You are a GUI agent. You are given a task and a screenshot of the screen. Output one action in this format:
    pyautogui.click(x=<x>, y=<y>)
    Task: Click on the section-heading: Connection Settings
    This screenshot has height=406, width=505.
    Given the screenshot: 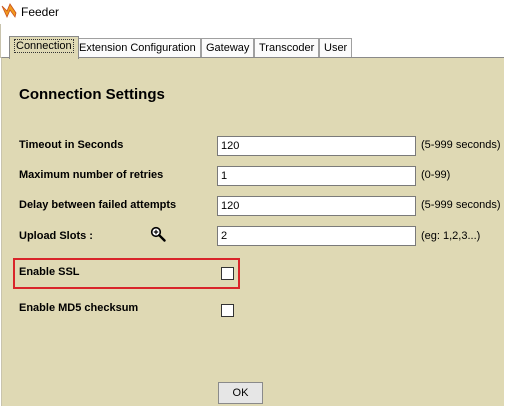 What is the action you would take?
    pyautogui.click(x=92, y=94)
    